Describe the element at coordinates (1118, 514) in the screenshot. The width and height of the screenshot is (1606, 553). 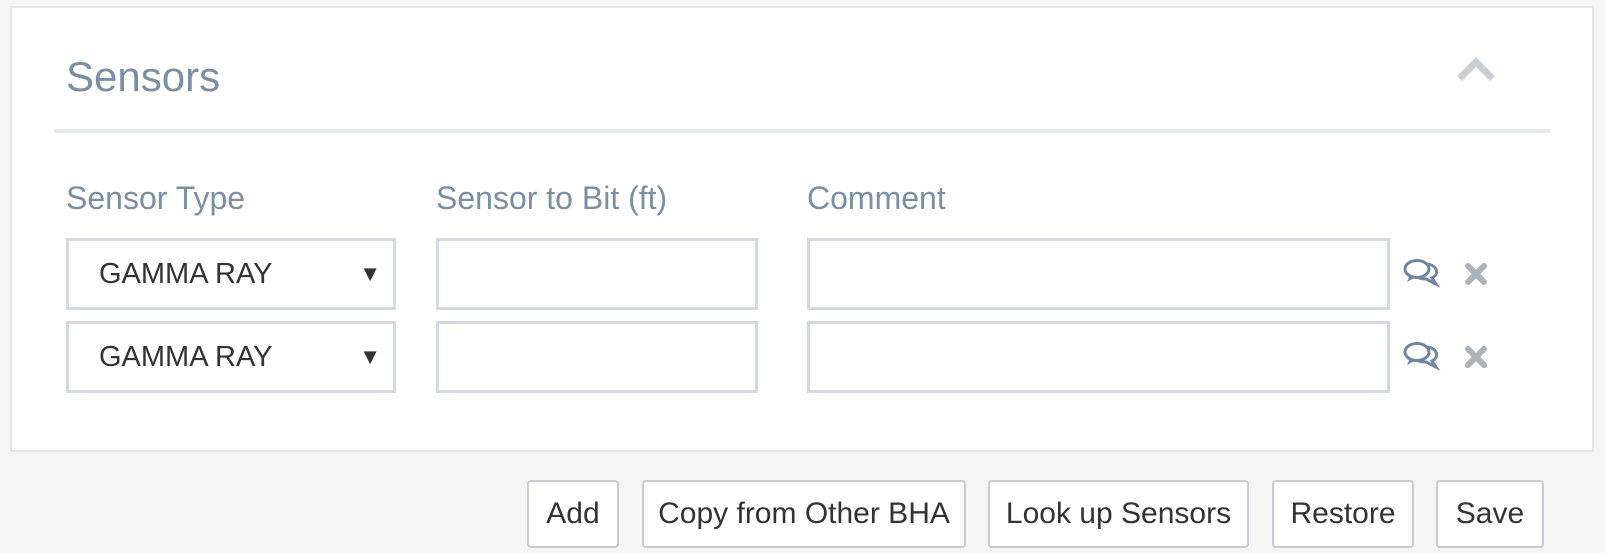
I see `look-up-sensors-button: Look up Sensors` at that location.